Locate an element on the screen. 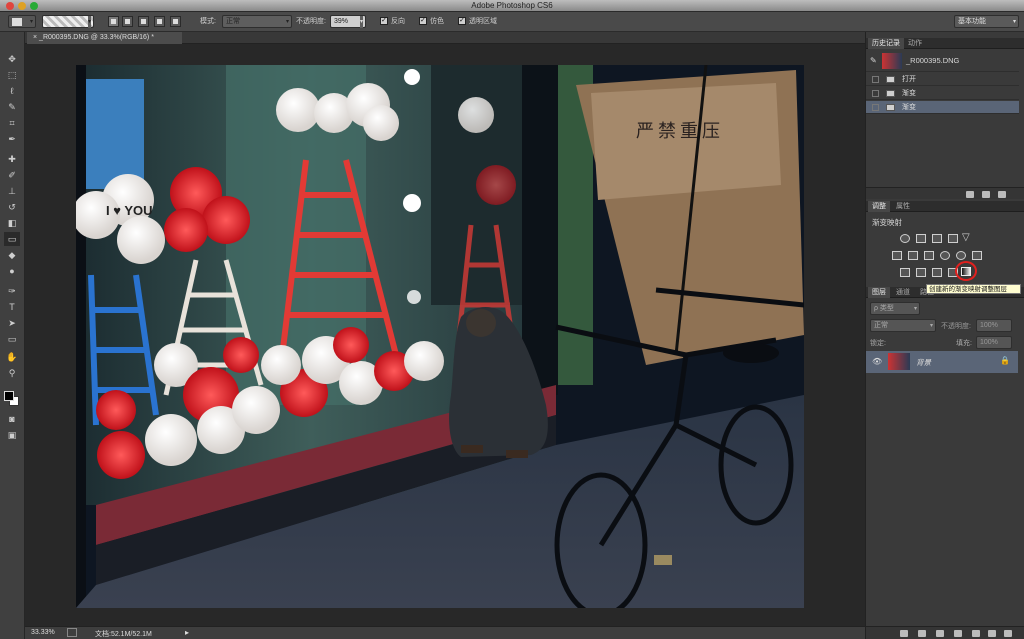 The image size is (1024, 639). workspace-dropdown: 基本功能 ▾ is located at coordinates (986, 21).